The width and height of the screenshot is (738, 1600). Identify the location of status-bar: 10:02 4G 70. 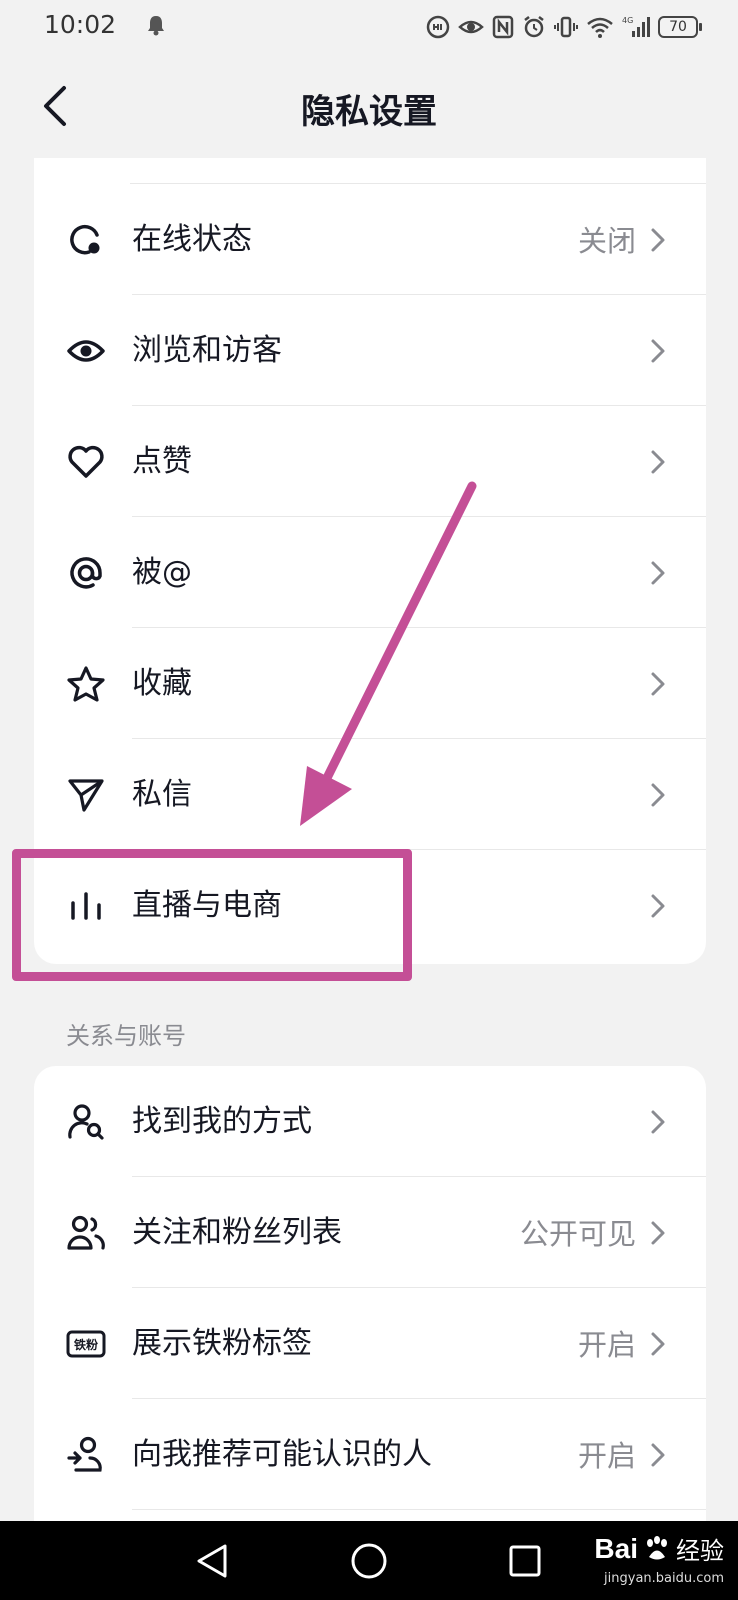
(369, 28).